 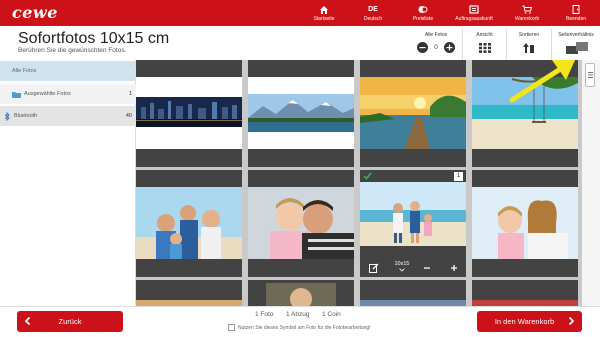 I want to click on sidebar-item-label: Bluetooth, so click(x=26, y=116).